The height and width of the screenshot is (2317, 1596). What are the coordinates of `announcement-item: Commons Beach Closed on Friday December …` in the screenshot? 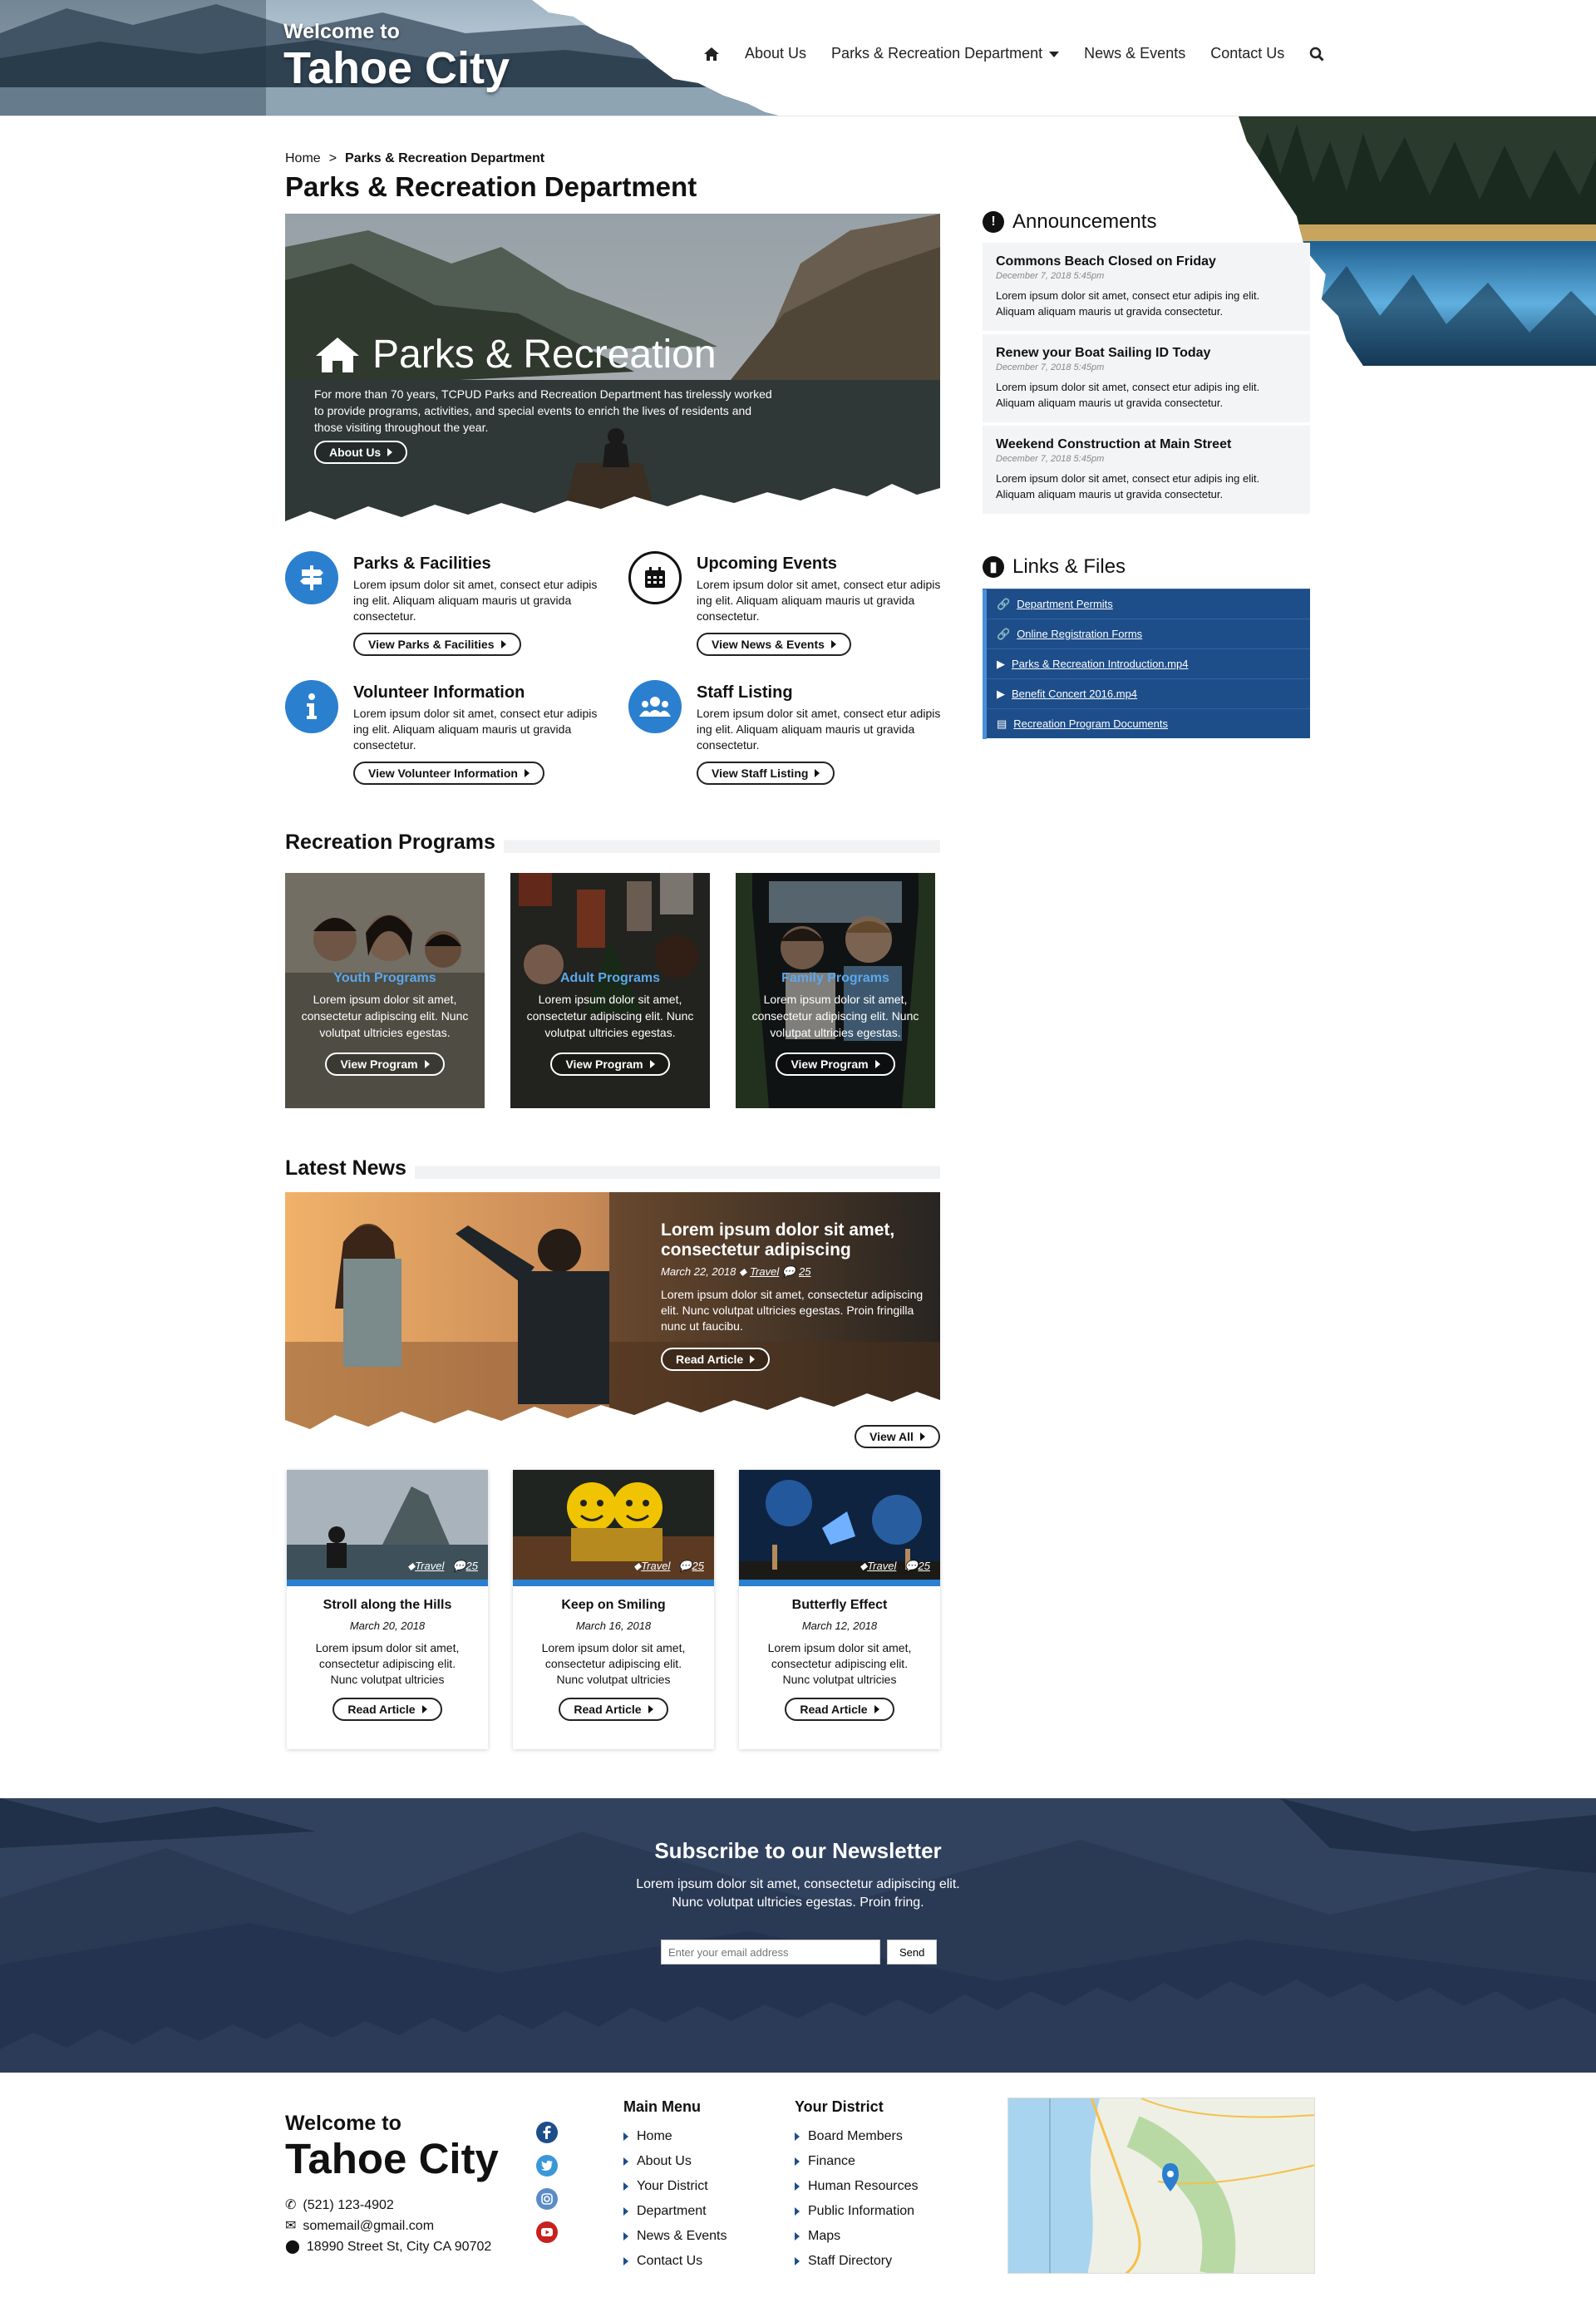 It's located at (1146, 288).